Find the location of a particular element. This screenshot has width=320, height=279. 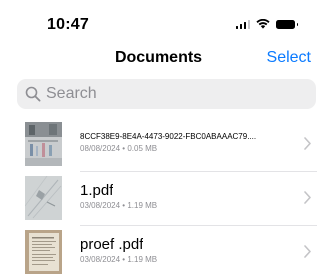

file-meta: 08/08/2024 • 0.05 MB is located at coordinates (118, 148).